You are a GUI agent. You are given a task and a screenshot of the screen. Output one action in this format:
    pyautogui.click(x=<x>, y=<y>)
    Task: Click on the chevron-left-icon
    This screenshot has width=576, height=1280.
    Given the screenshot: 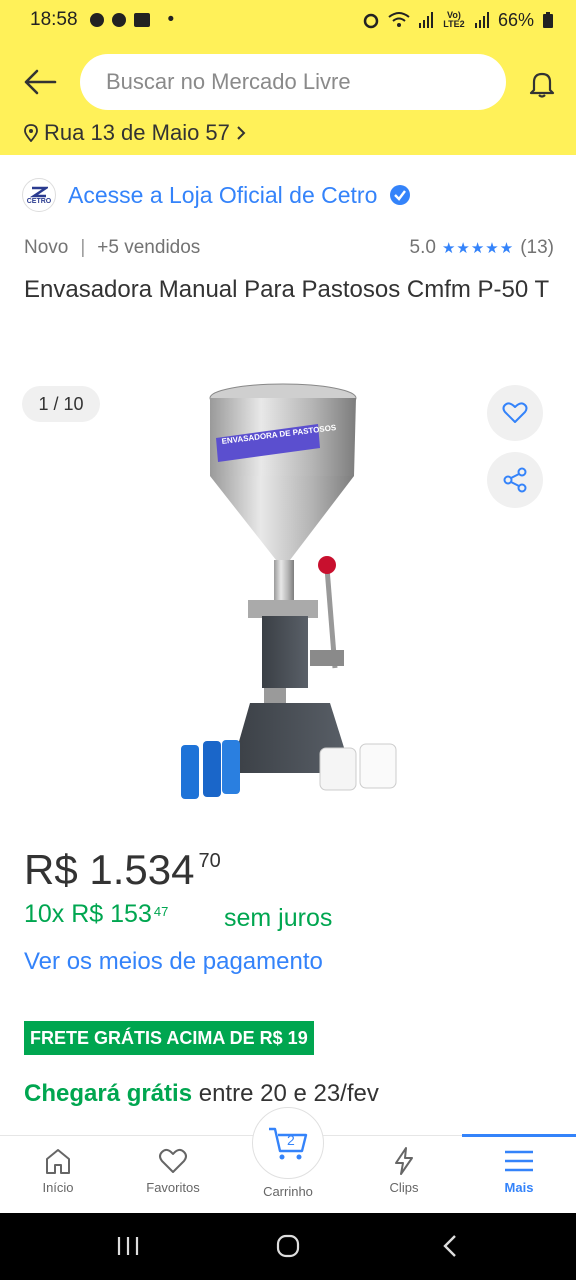 What is the action you would take?
    pyautogui.click(x=449, y=1246)
    